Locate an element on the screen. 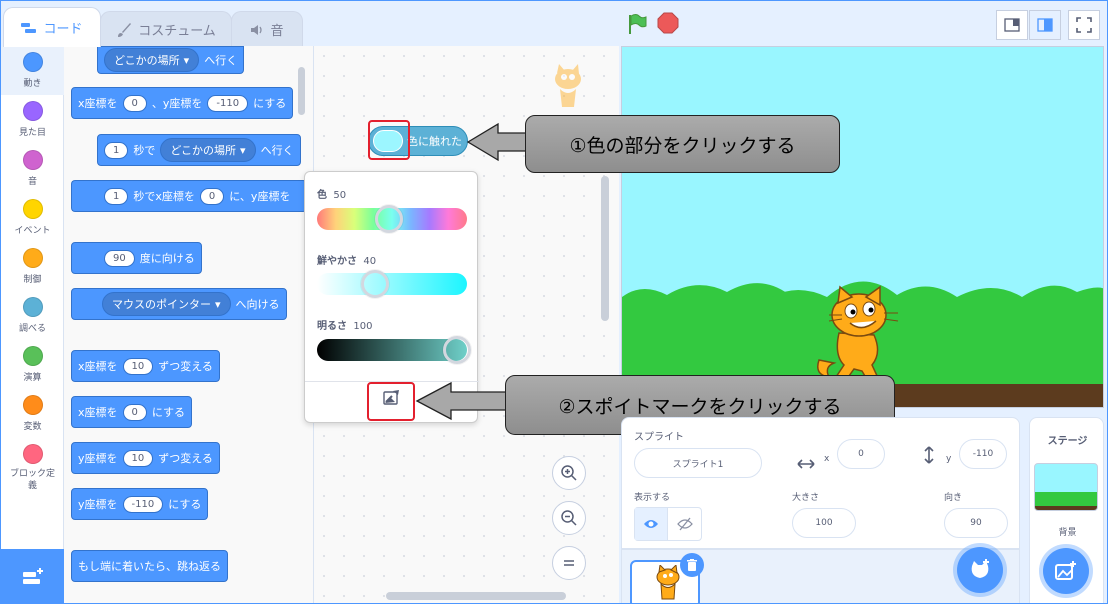 This screenshot has height=604, width=1108. cat-add-icon is located at coordinates (980, 568).